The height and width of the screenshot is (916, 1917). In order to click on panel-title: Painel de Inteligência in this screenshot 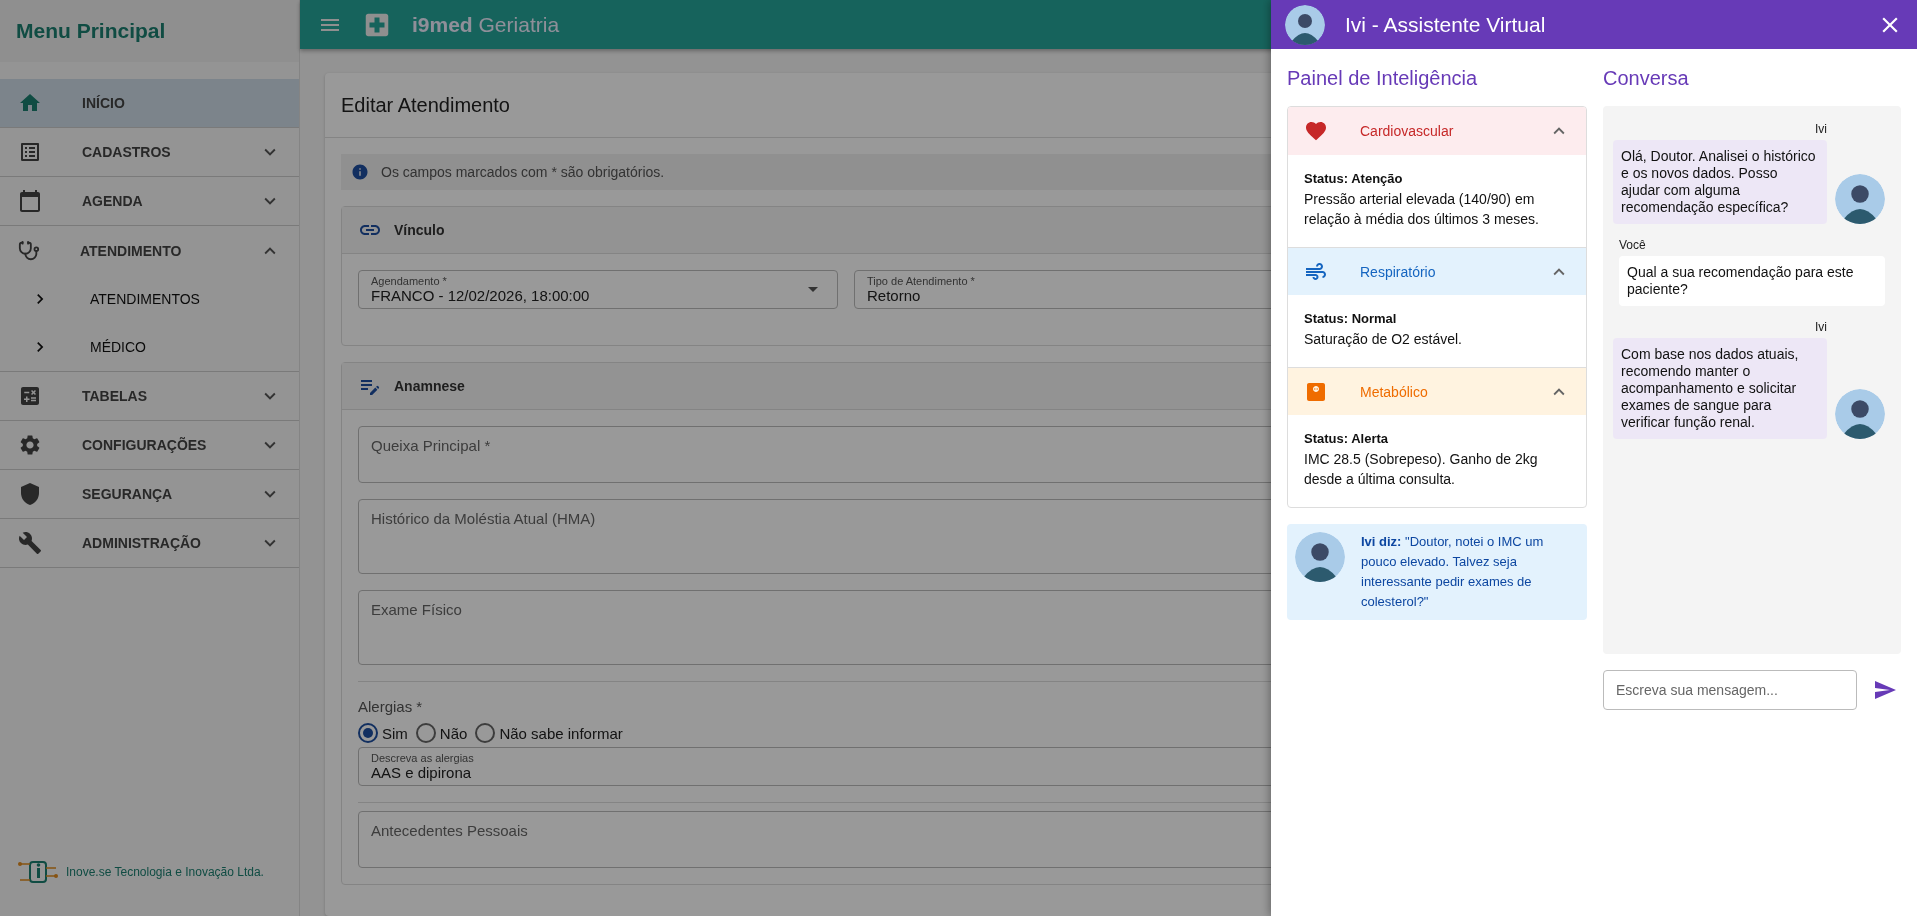, I will do `click(1383, 78)`.